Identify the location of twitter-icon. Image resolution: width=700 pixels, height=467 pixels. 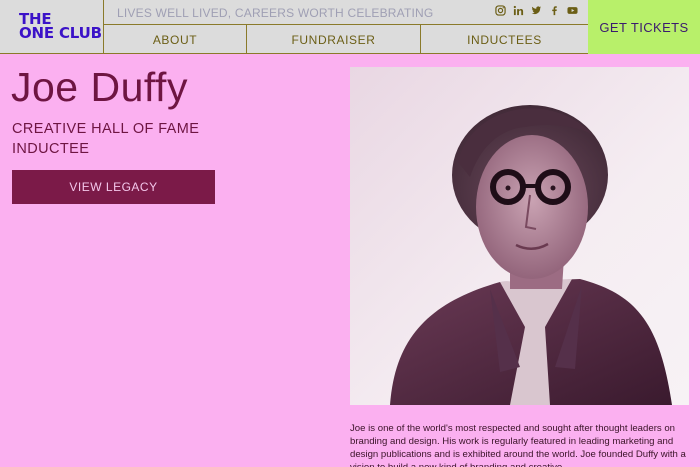
(536, 10).